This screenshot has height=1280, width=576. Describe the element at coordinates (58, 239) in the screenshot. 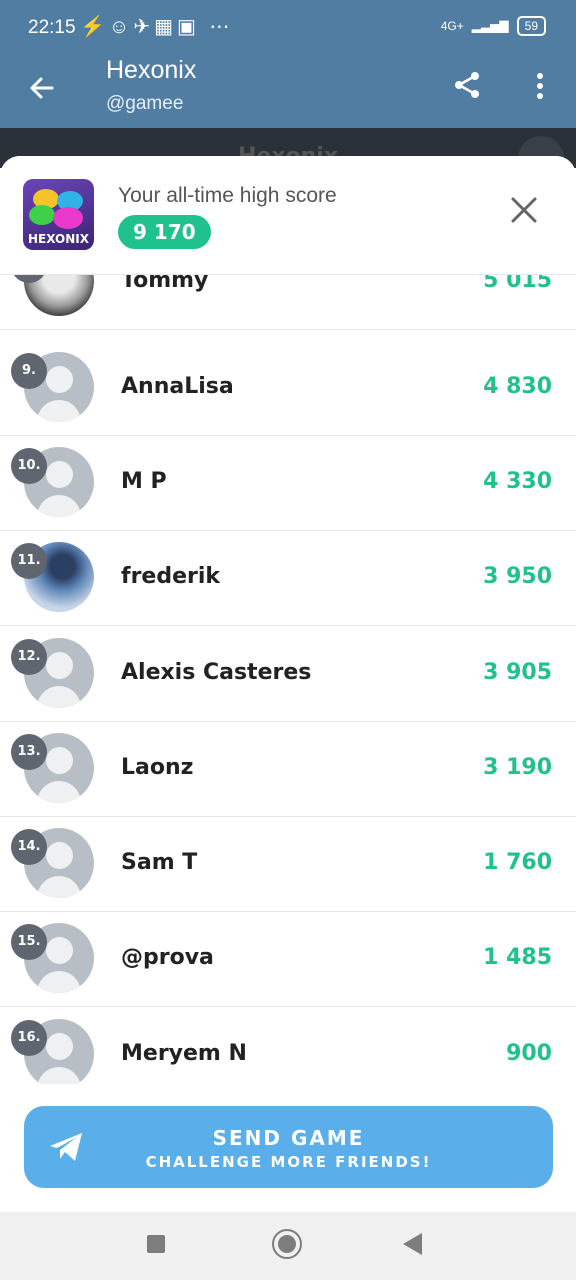

I see `game-logo-text: HEXONIX` at that location.